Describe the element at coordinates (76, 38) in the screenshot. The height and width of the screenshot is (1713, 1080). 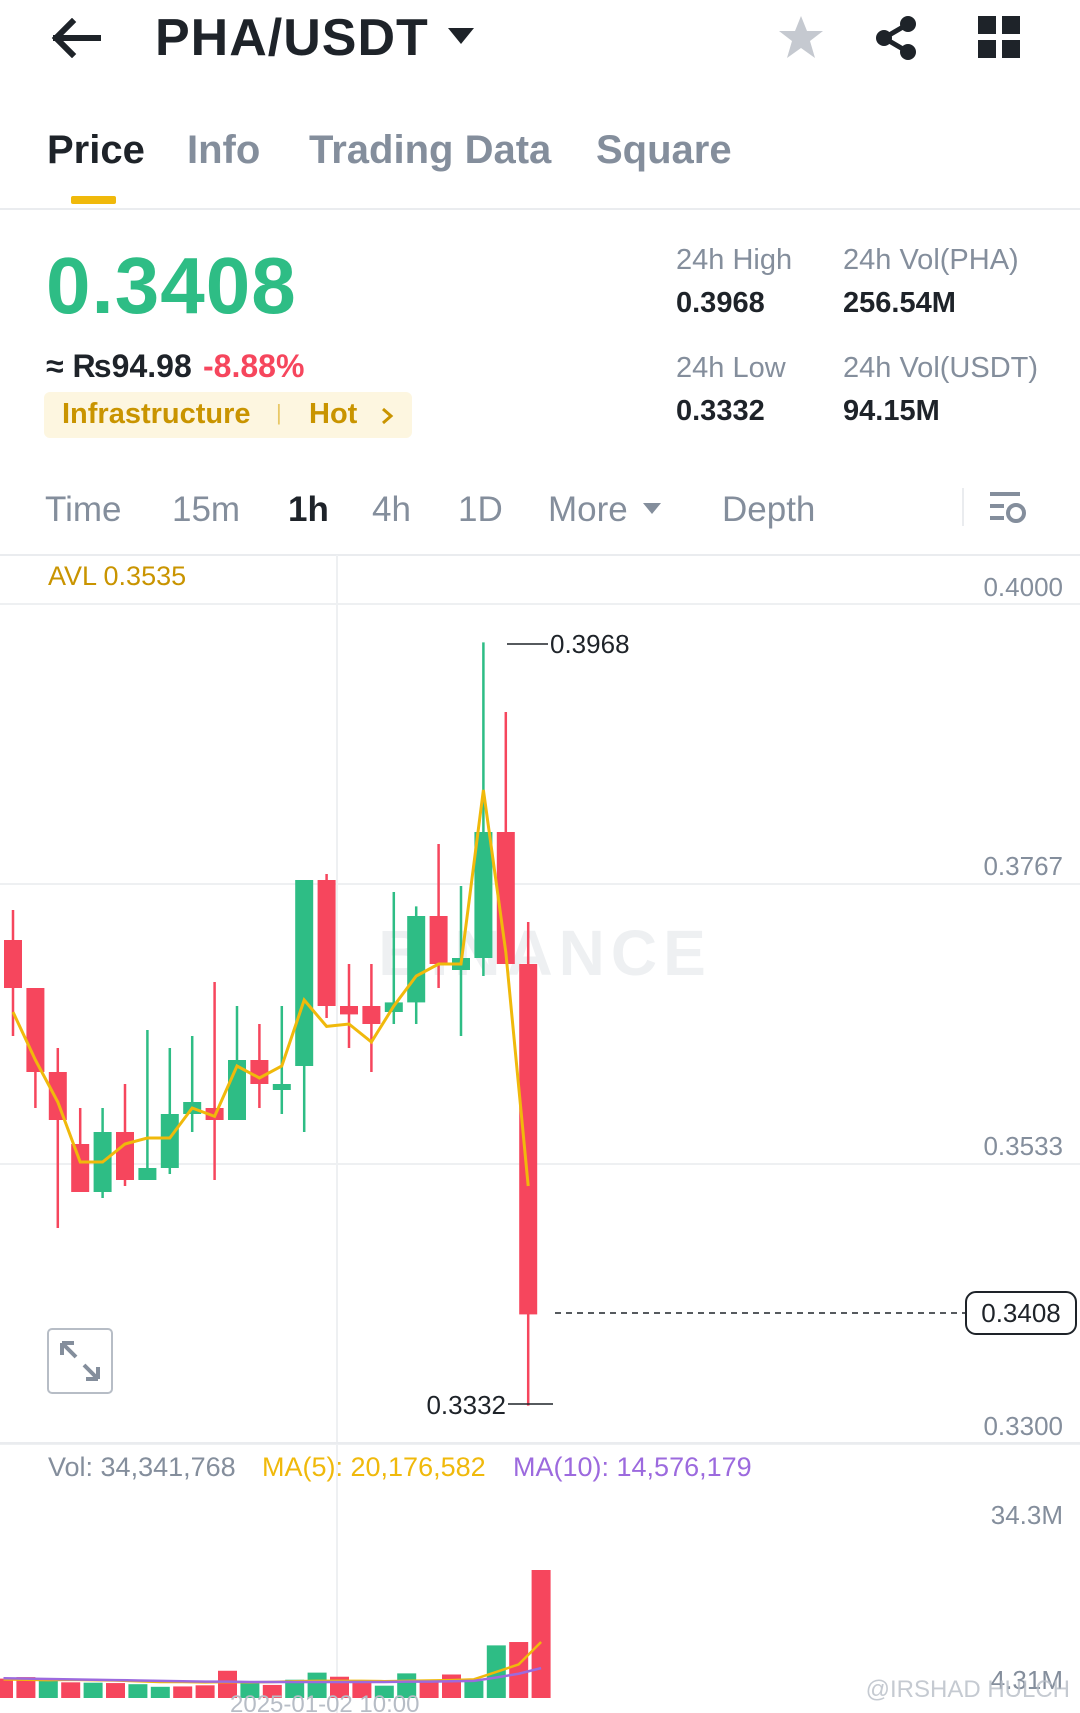
I see `back-arrow-icon` at that location.